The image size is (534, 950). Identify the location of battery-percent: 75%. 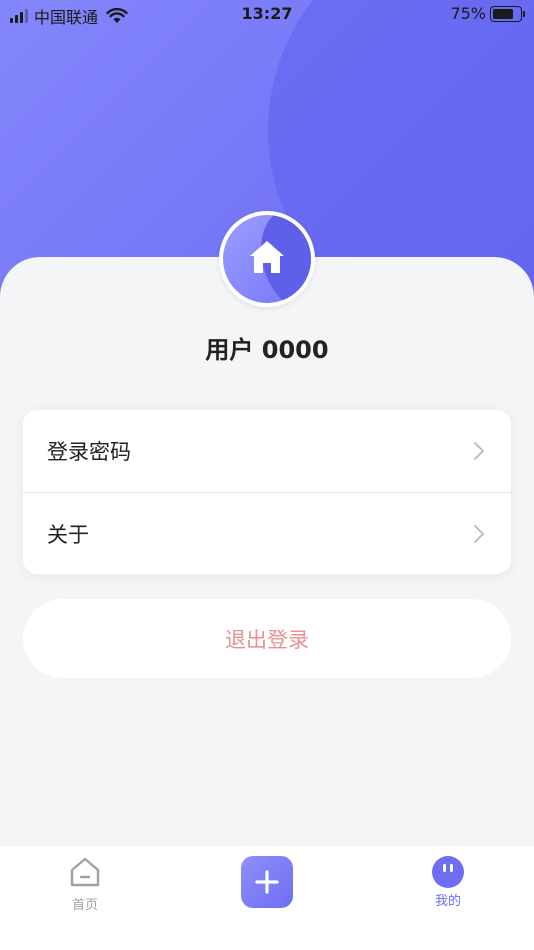
(468, 13).